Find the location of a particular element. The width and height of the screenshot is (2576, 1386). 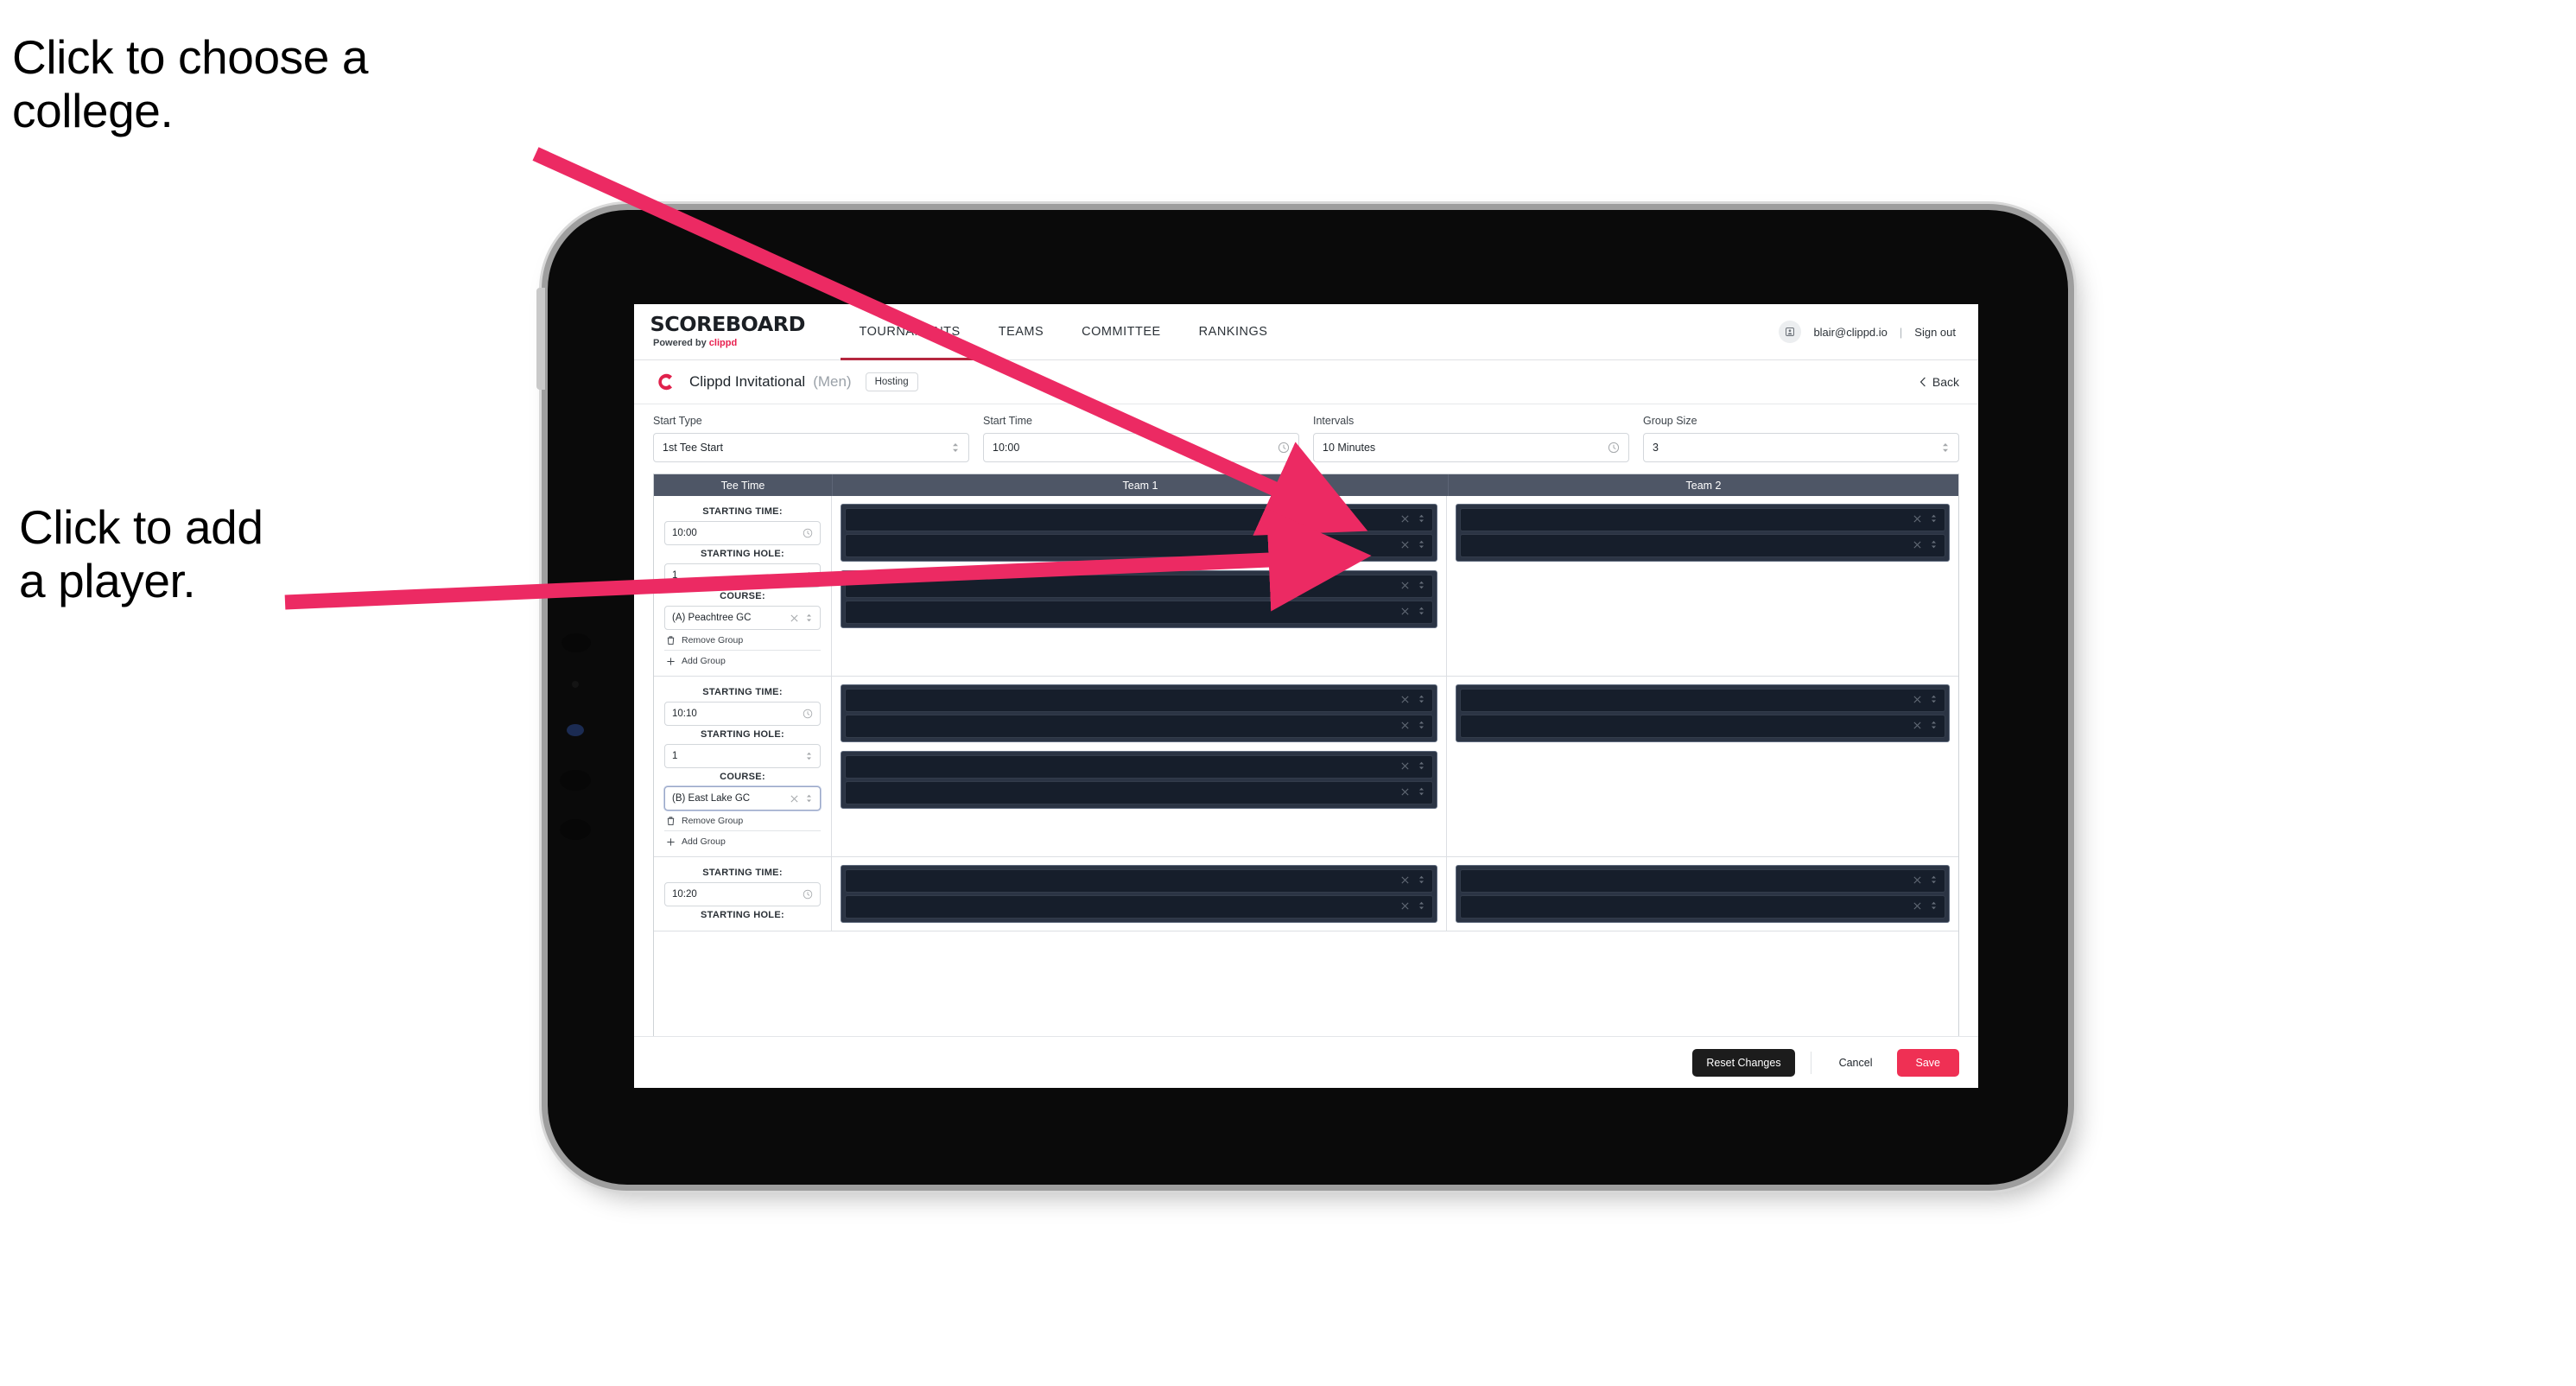

back-button: Back is located at coordinates (1939, 382).